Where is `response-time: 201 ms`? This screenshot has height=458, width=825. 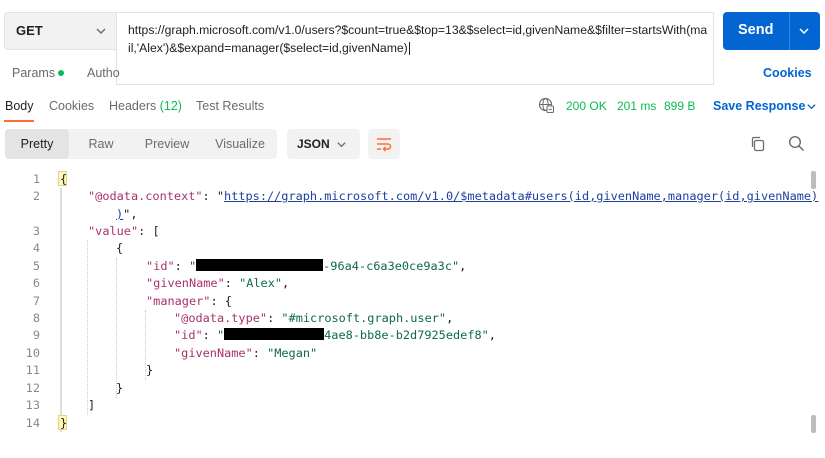 response-time: 201 ms is located at coordinates (636, 106).